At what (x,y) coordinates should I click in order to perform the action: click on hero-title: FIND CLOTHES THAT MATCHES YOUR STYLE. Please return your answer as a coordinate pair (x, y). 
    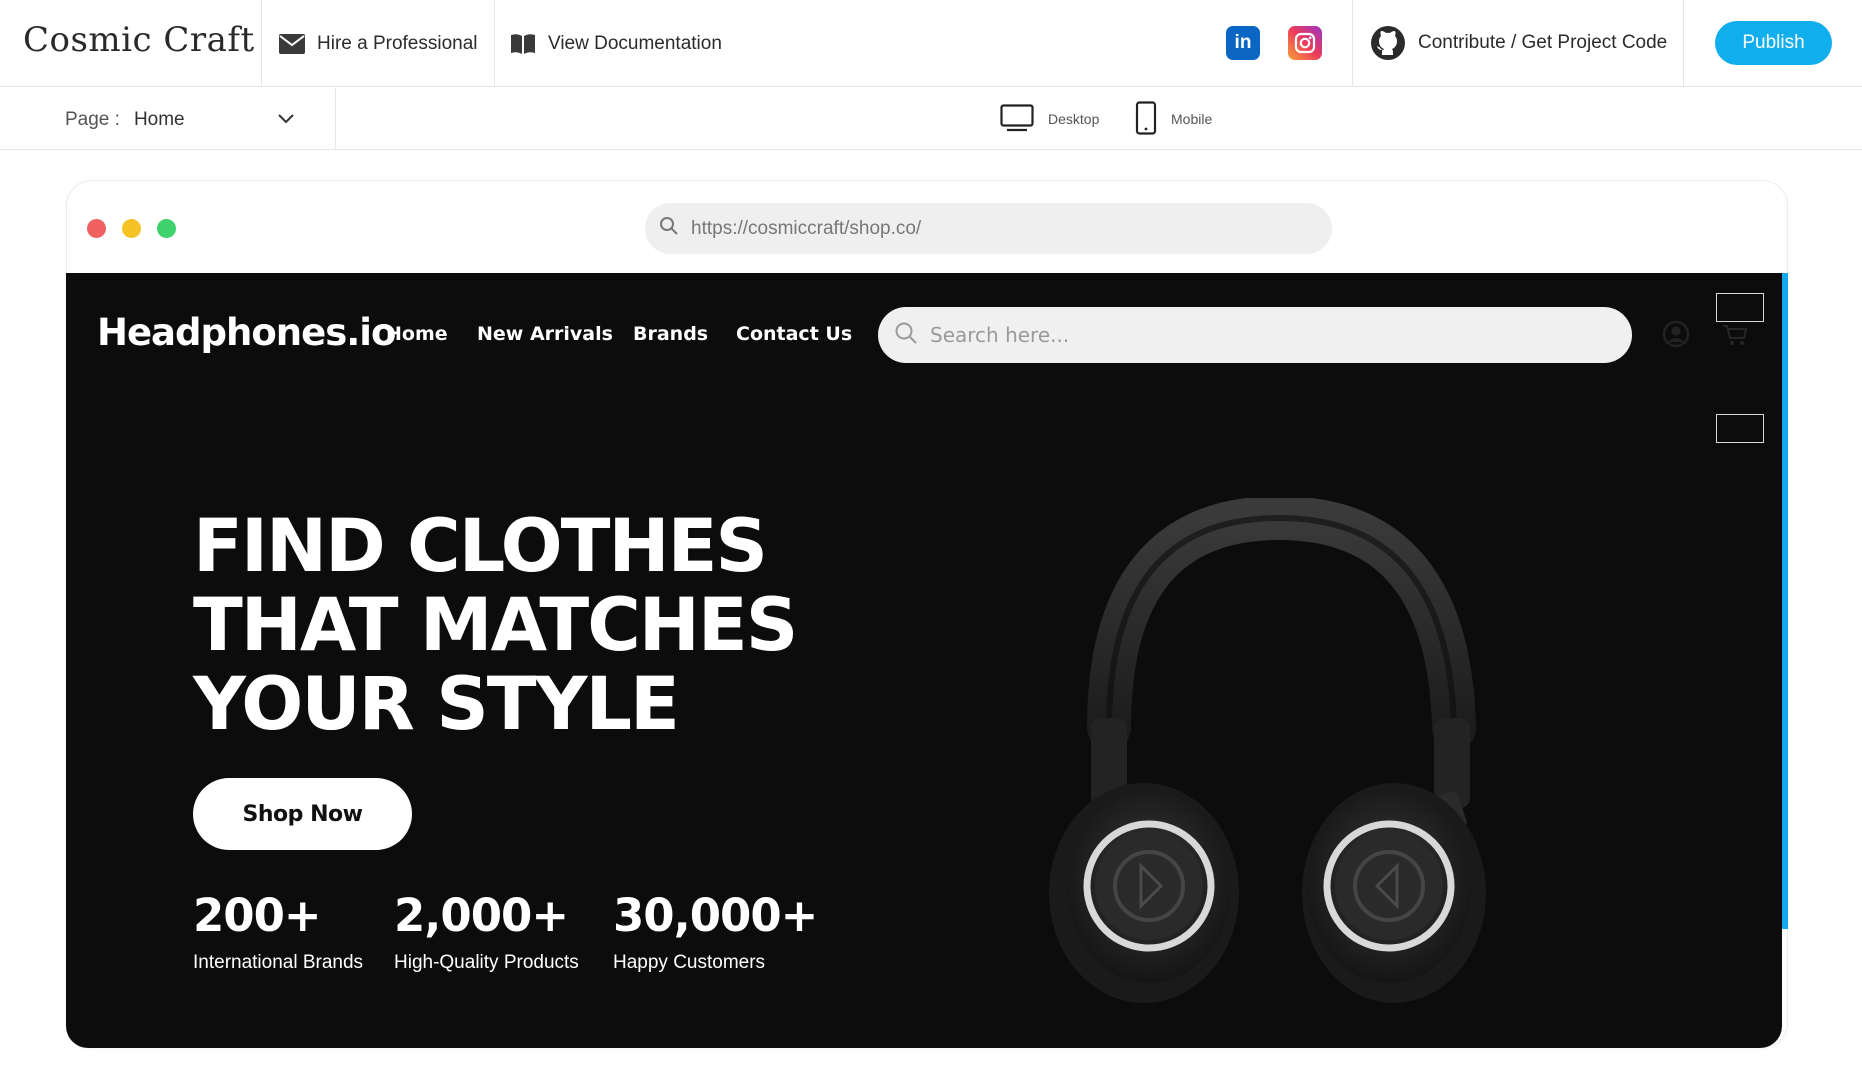
    Looking at the image, I should click on (495, 625).